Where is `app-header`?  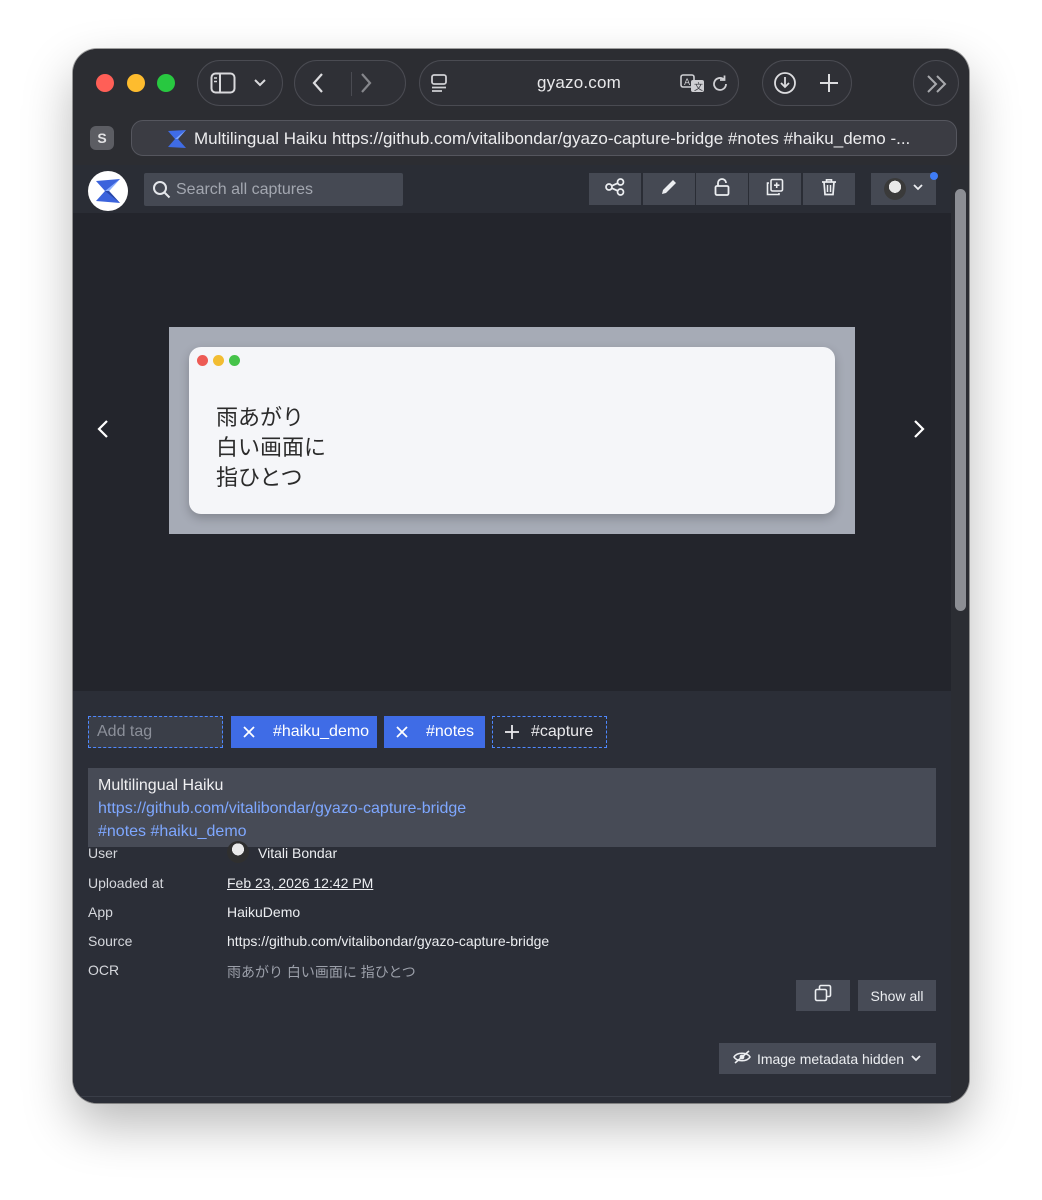 app-header is located at coordinates (512, 189).